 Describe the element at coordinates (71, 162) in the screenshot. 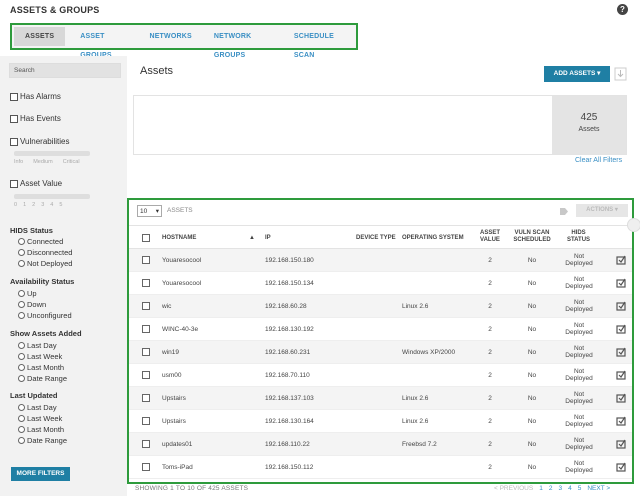

I see `level-label: Critical` at that location.